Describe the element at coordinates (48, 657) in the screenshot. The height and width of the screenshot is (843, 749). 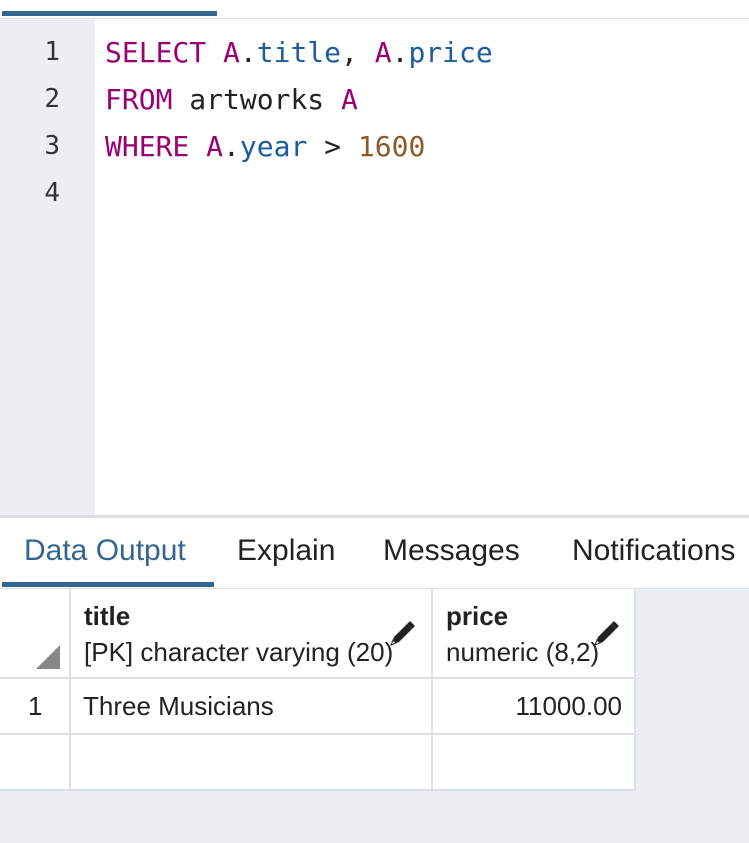
I see `select-all-icon` at that location.